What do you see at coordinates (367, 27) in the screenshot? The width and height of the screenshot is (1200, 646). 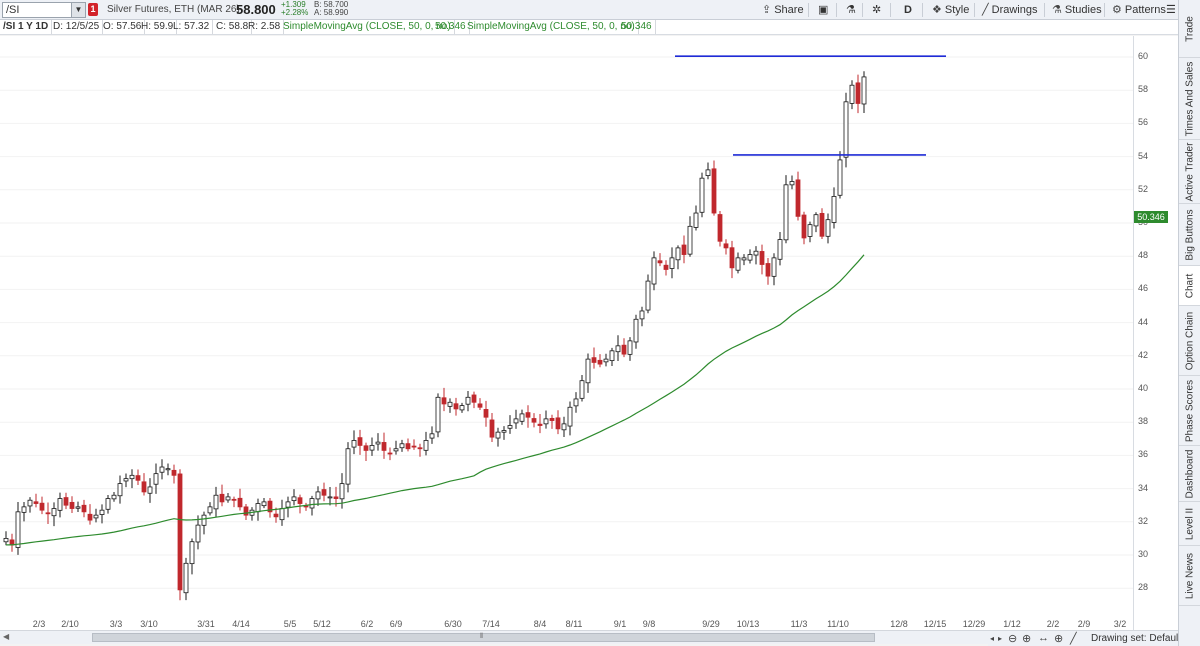 I see `study-label-1: SimpleMovingAvg (CLOSE, 50, 0, no)` at bounding box center [367, 27].